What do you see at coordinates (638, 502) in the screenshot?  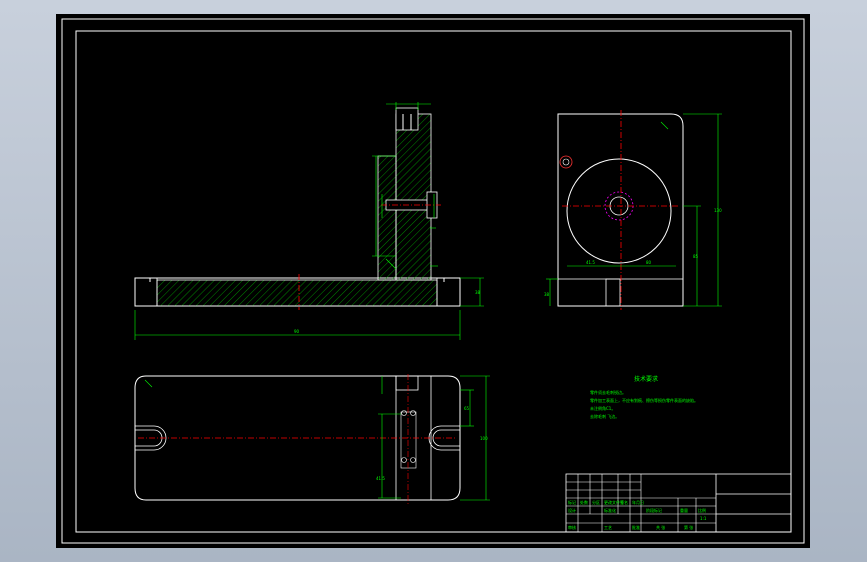 I see `tb-date: 年月日` at bounding box center [638, 502].